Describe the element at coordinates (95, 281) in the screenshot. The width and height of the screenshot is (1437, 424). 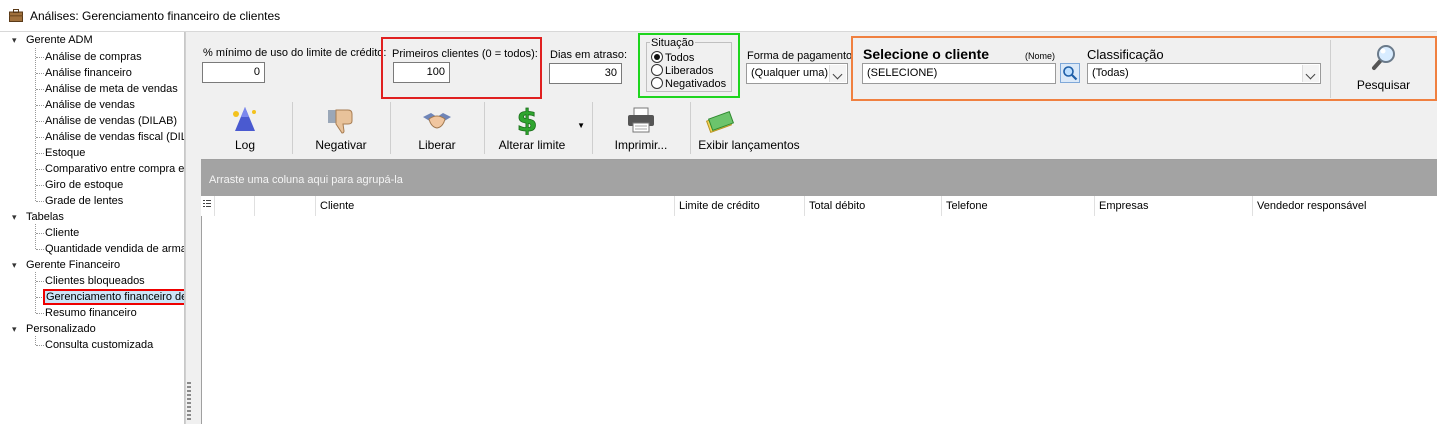
I see `tree-item-clientes-bloqueados: Clientes bloqueados` at that location.